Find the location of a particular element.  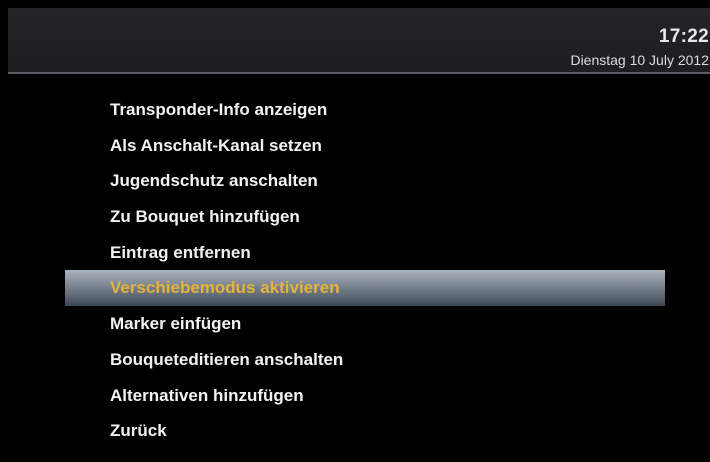

menu-item-transponder-info: Transponder-Info anzeigen is located at coordinates (359, 110).